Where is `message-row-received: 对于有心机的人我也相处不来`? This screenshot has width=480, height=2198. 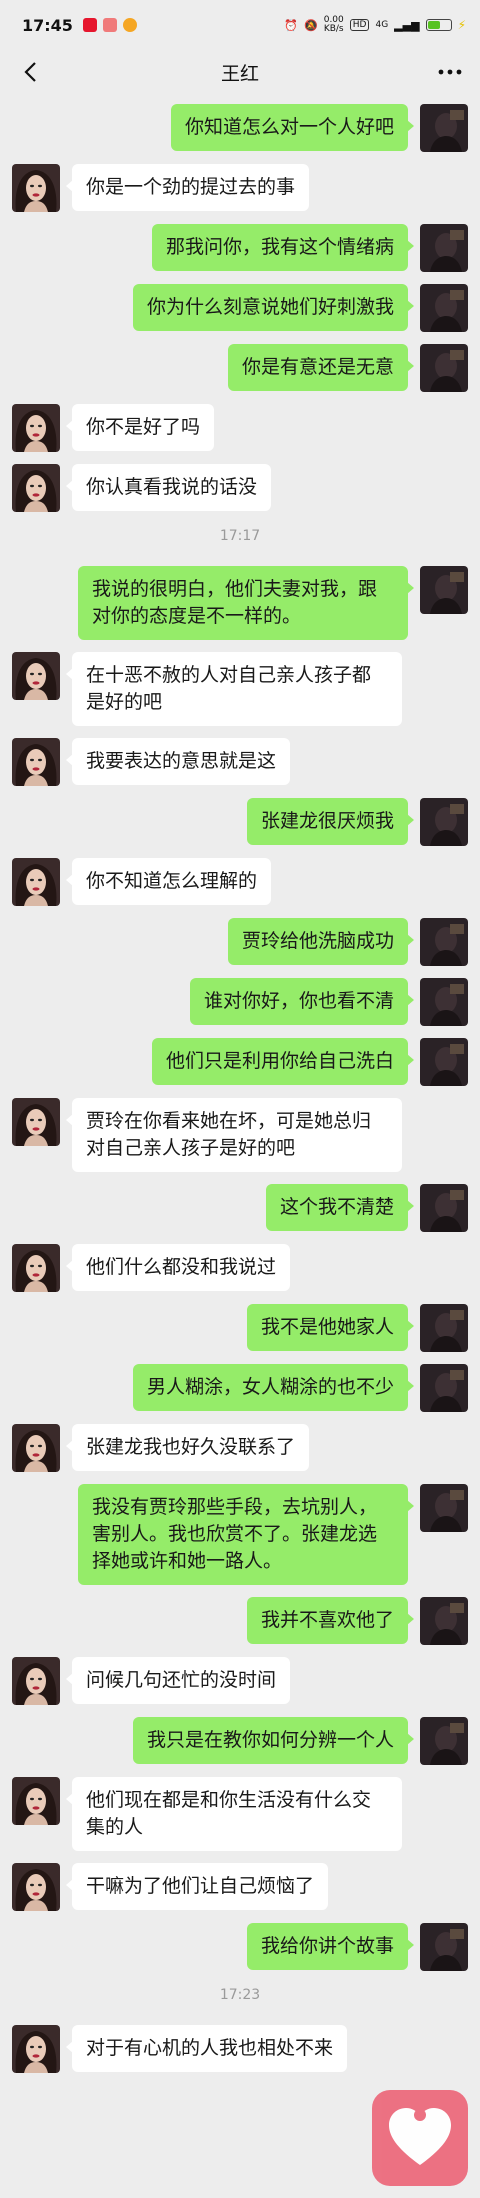 message-row-received: 对于有心机的人我也相处不来 is located at coordinates (240, 2049).